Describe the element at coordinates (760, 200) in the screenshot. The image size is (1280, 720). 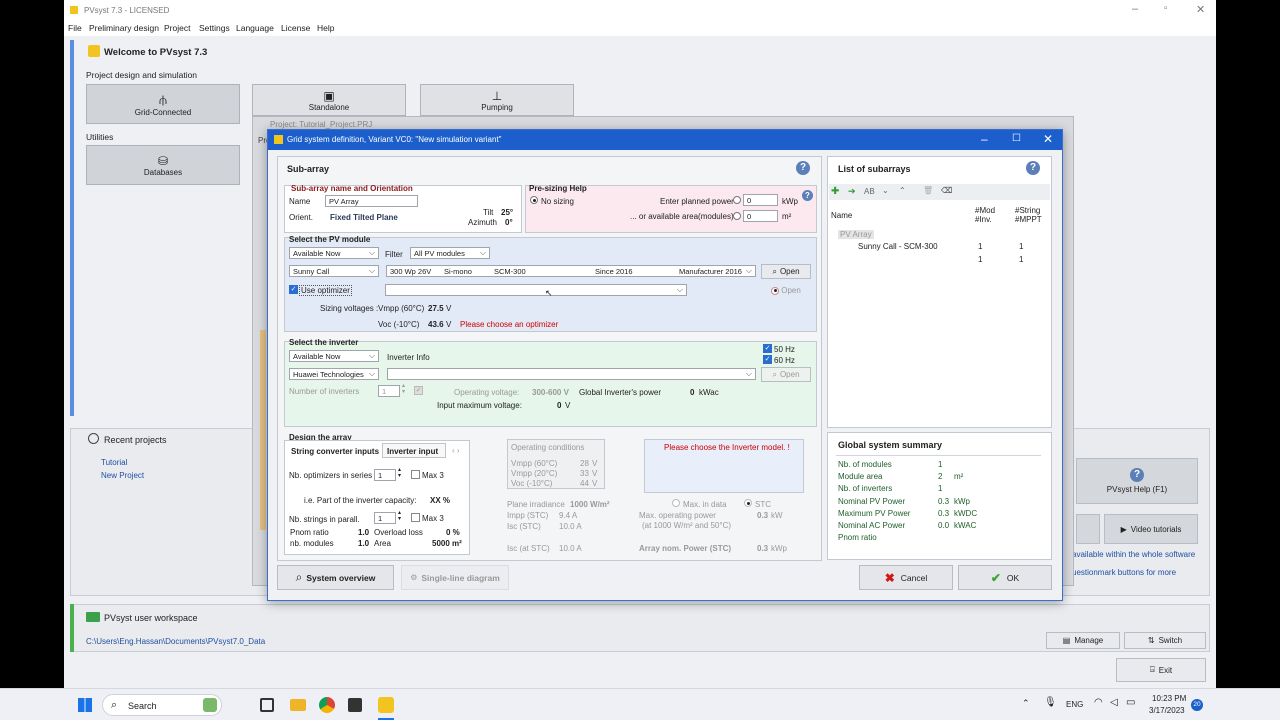
I see `planned-power-input: 0` at that location.